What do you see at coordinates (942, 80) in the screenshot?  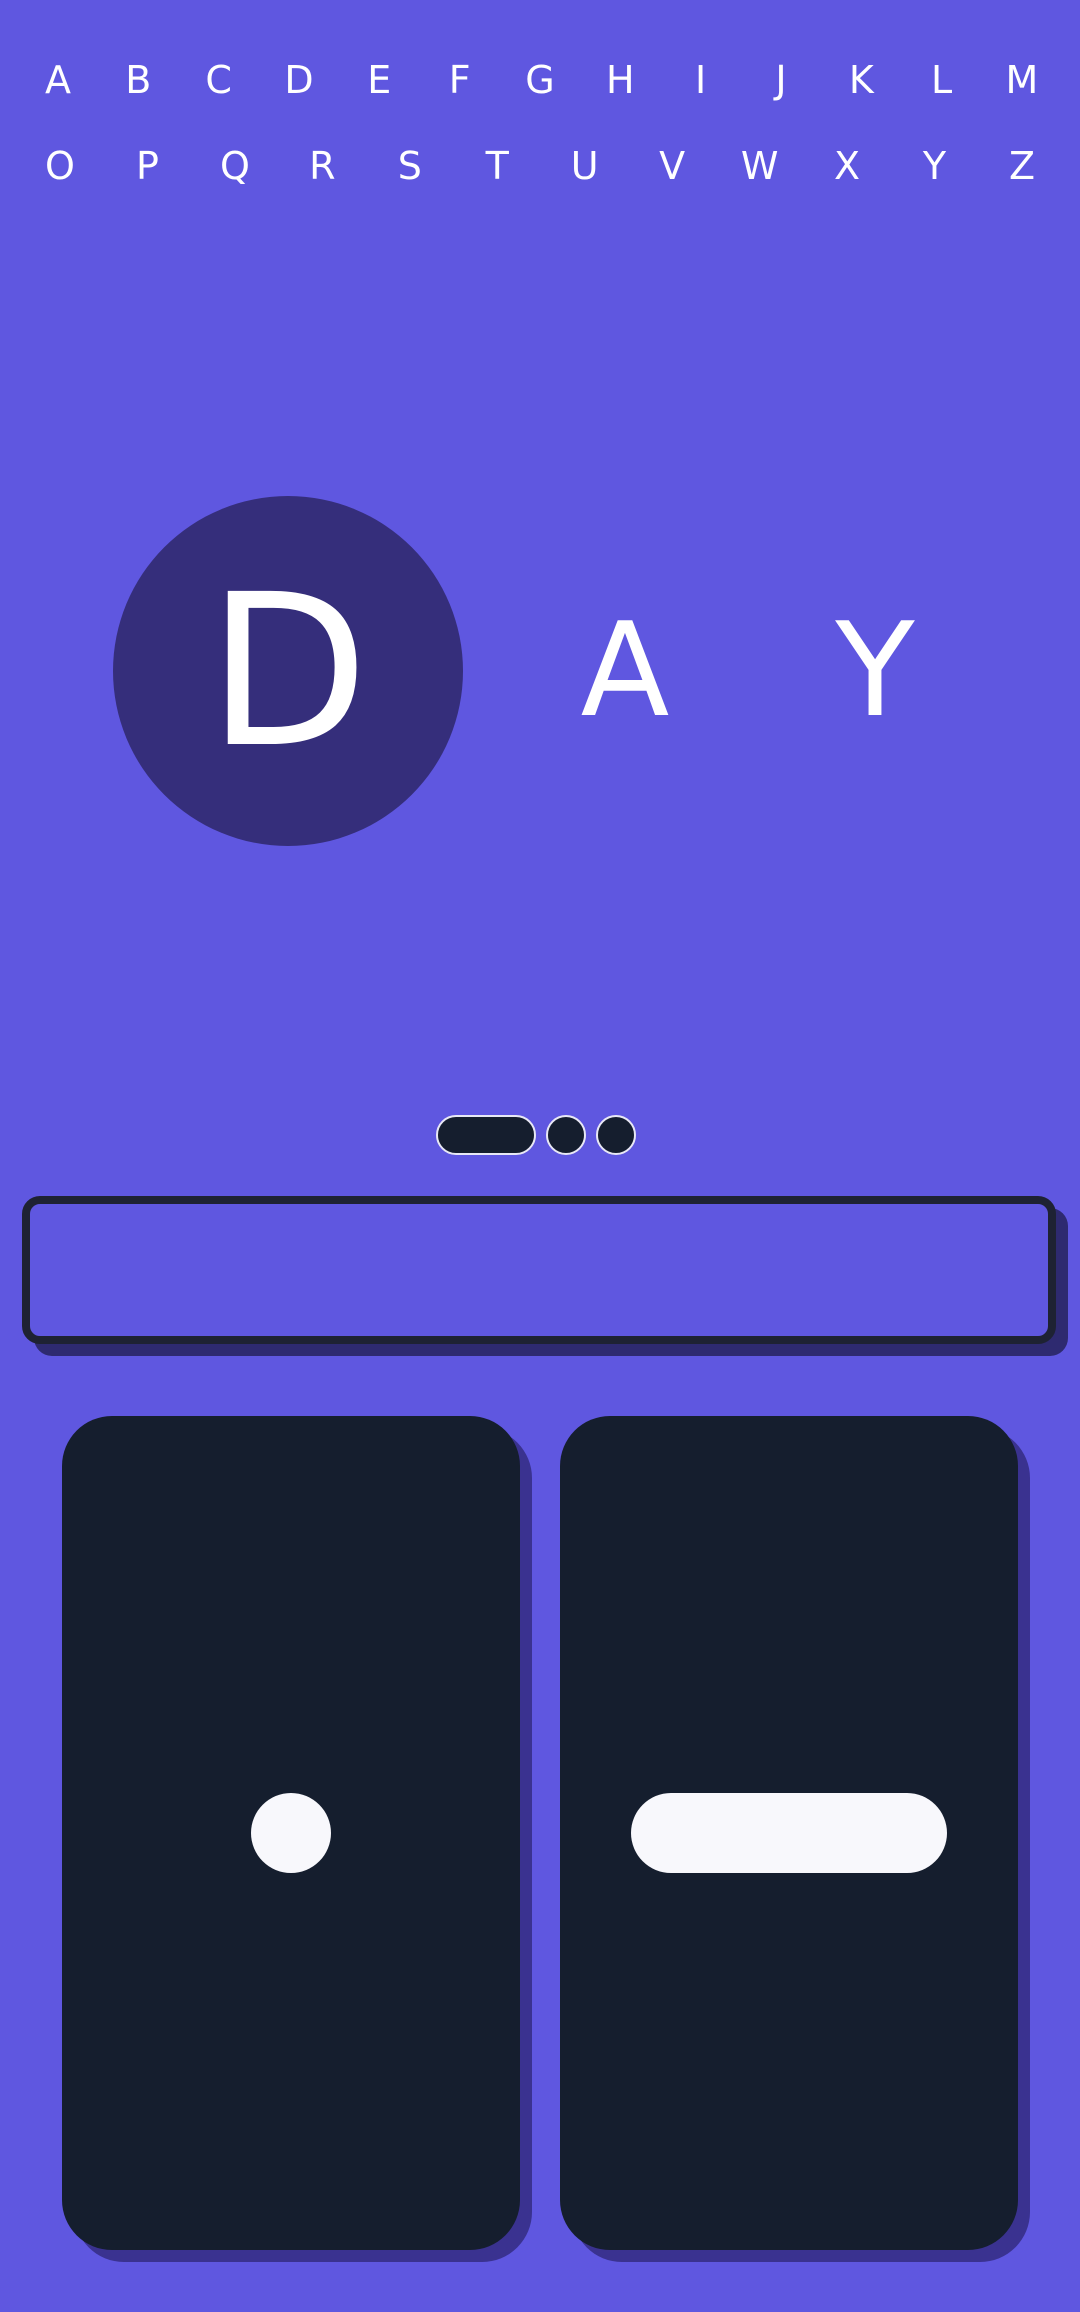 I see `letter-key-l: L` at bounding box center [942, 80].